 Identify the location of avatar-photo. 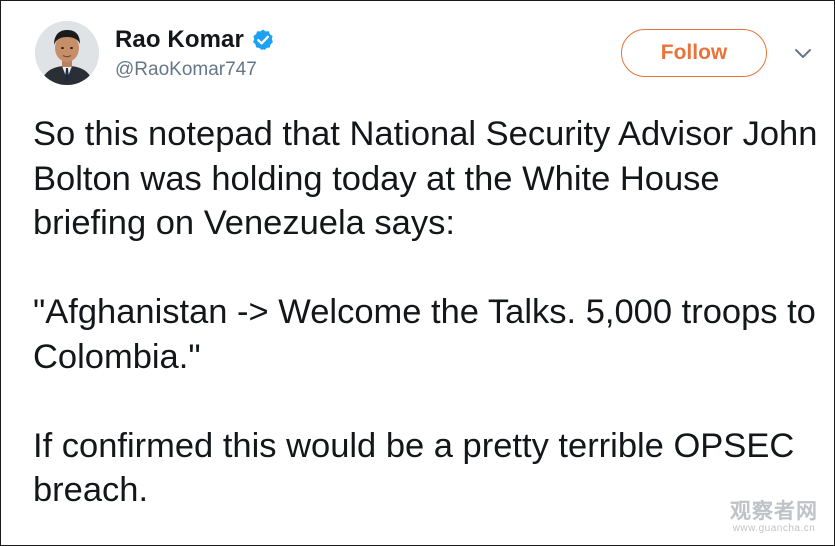
(67, 53).